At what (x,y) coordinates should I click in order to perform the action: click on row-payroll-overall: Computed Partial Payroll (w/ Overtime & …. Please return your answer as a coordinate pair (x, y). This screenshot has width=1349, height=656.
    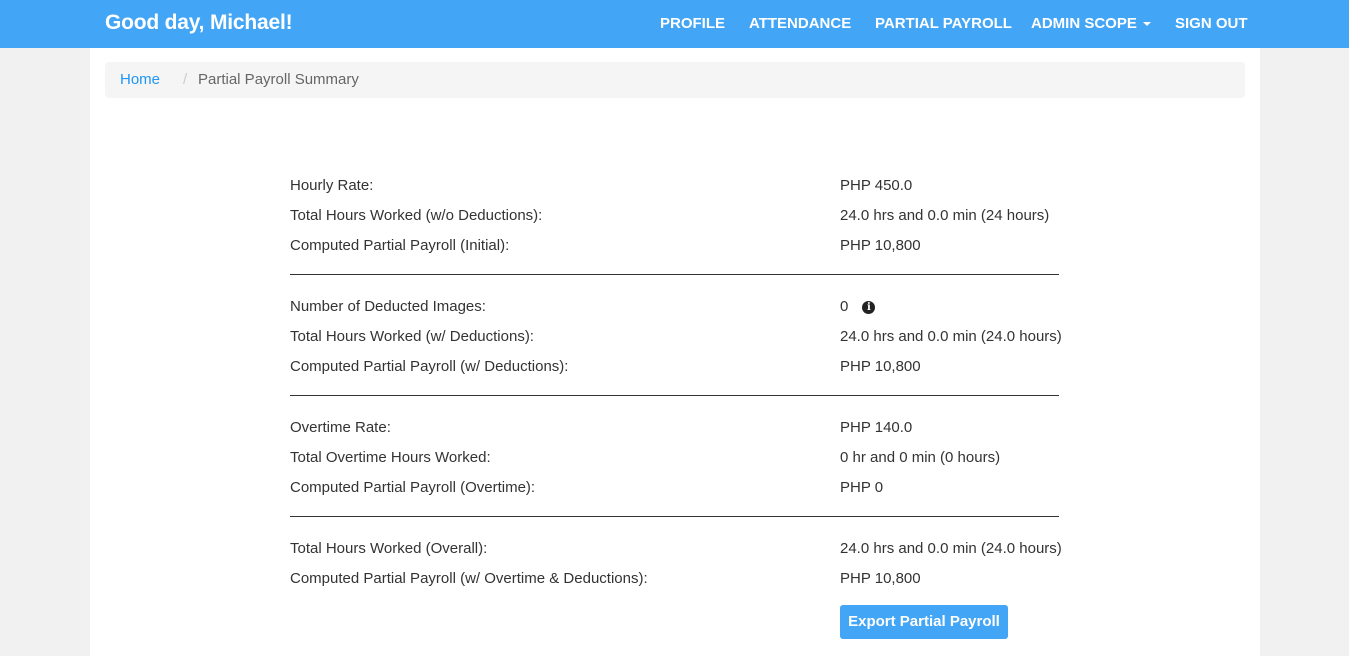
    Looking at the image, I should click on (680, 580).